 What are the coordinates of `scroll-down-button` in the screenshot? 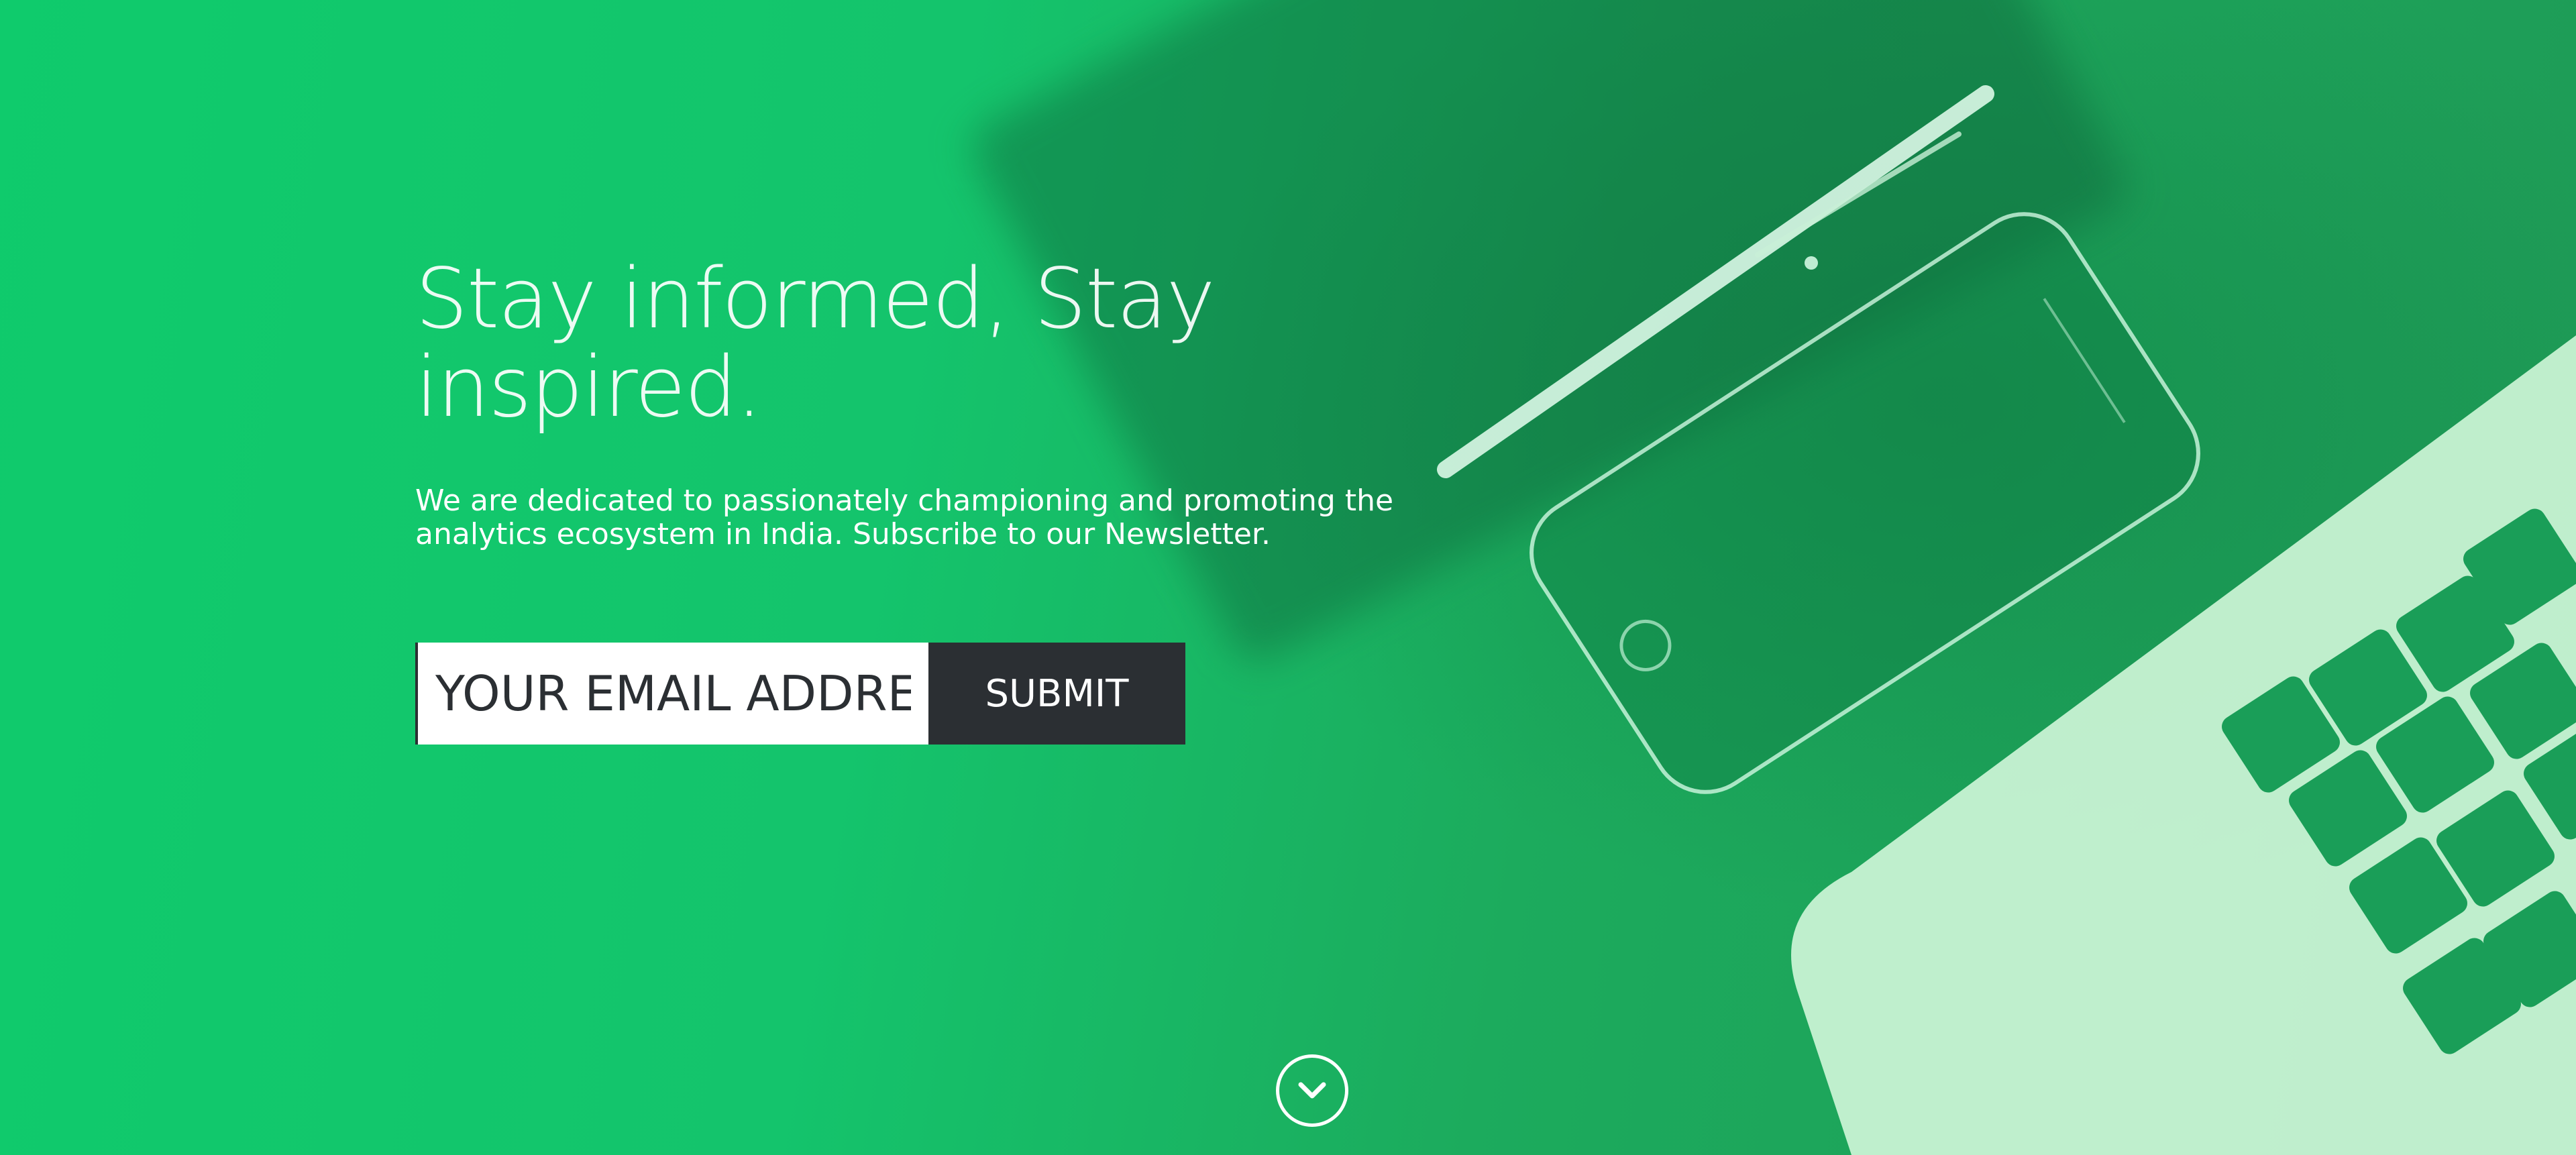 It's located at (1312, 1091).